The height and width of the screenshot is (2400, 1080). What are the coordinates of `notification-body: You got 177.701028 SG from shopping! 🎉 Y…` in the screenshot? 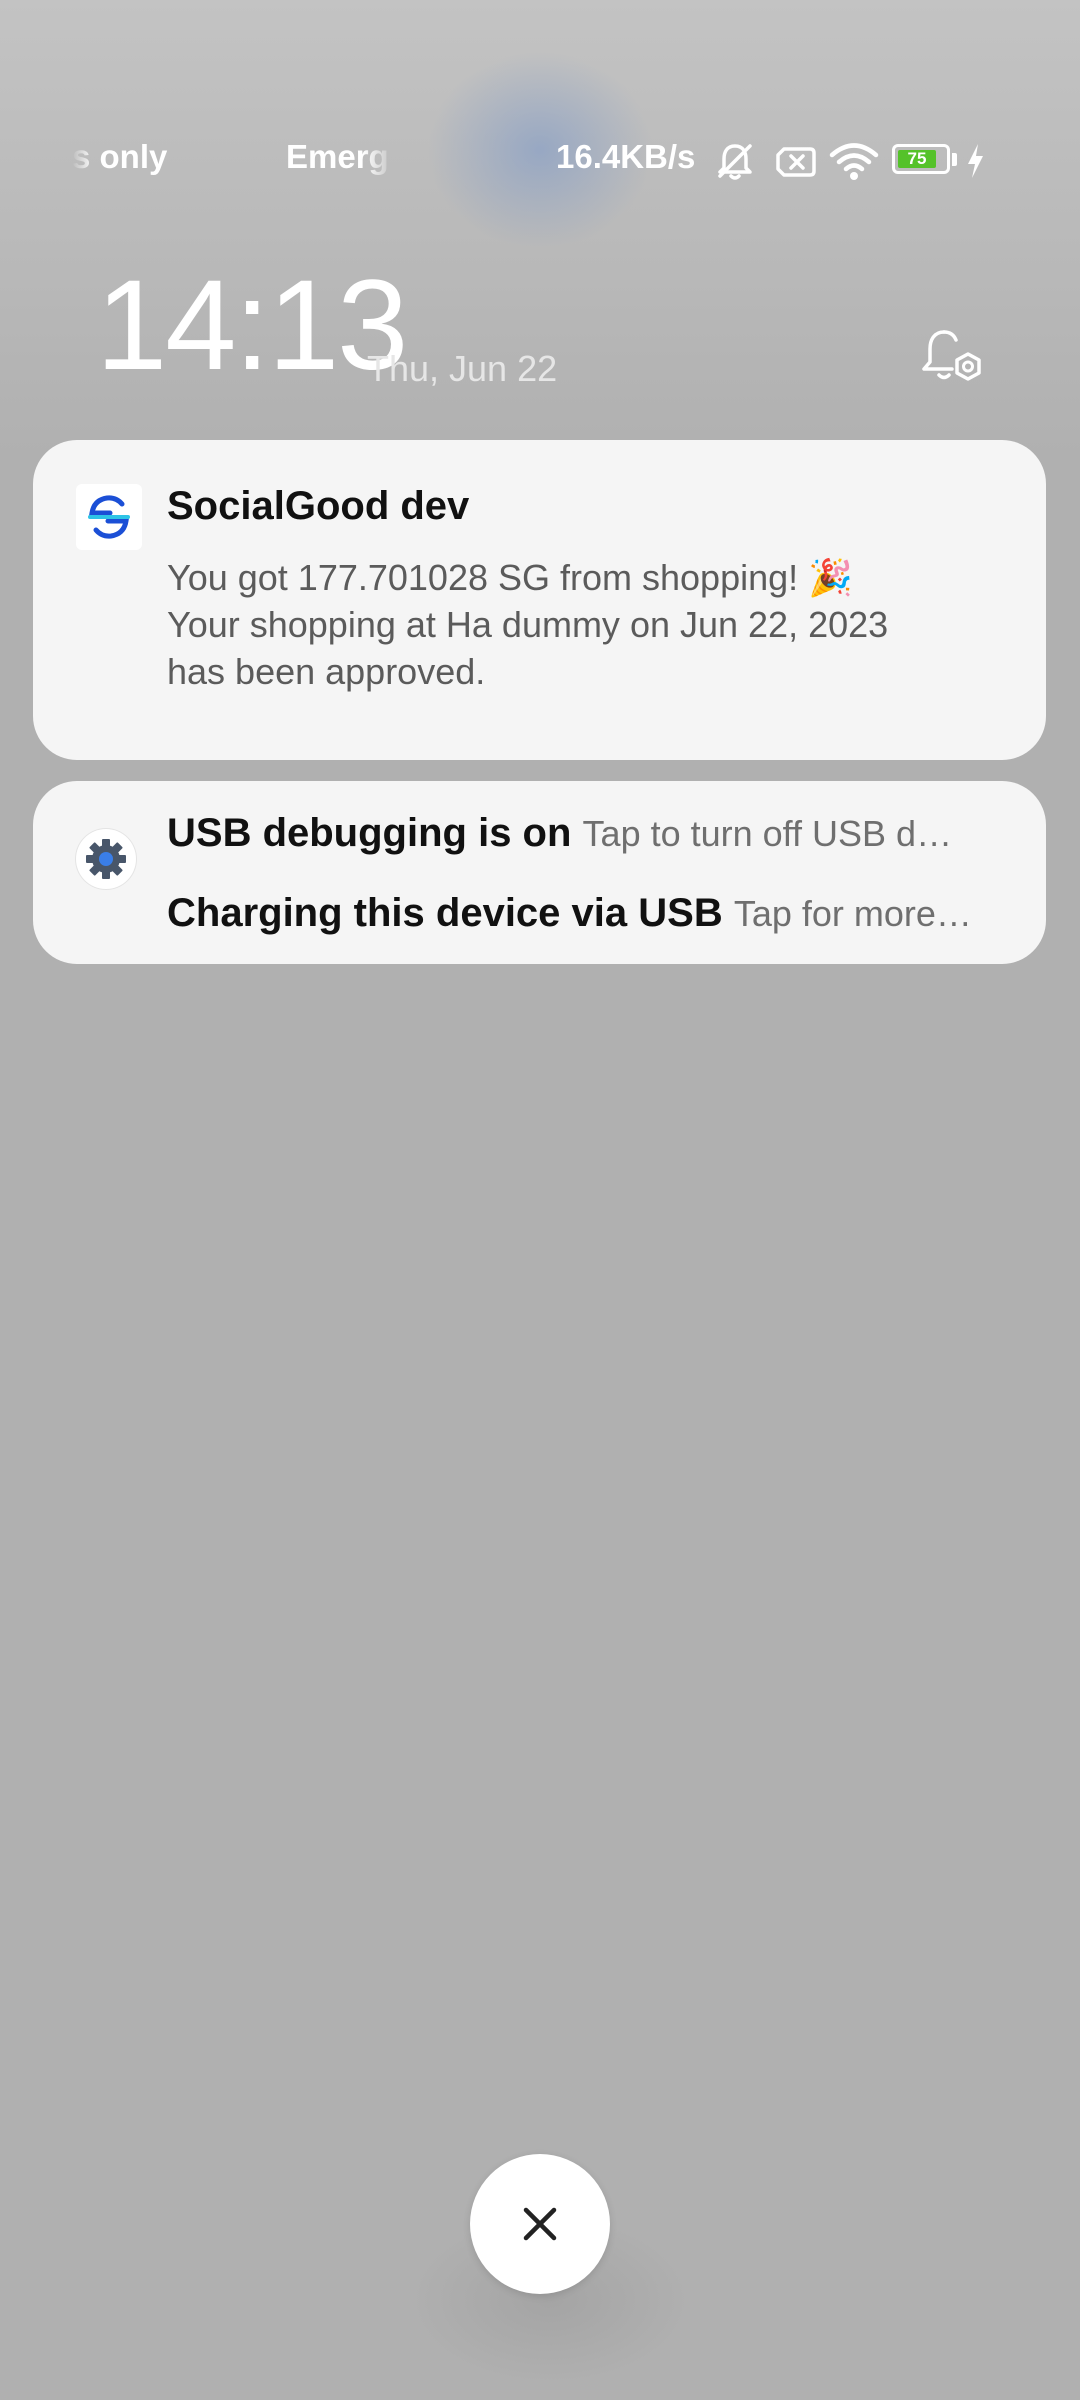 It's located at (582, 624).